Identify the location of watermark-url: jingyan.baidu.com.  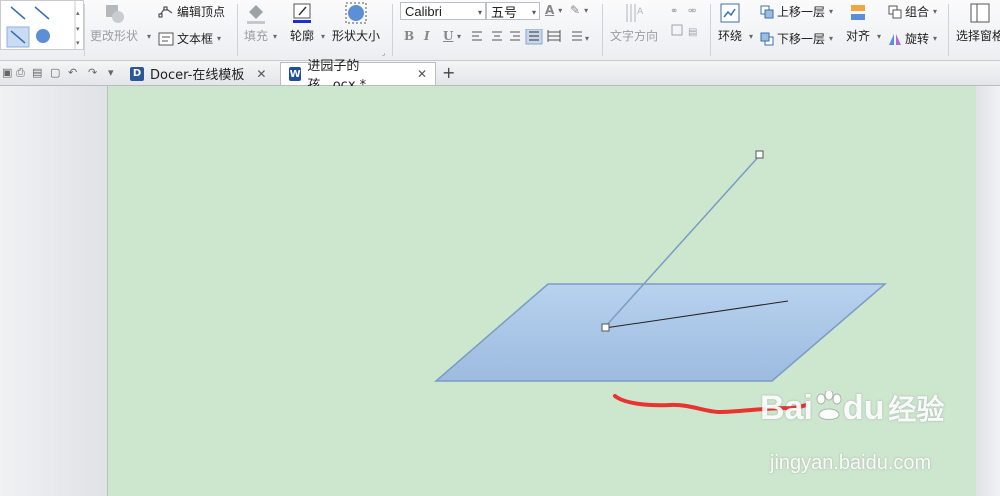
(851, 463).